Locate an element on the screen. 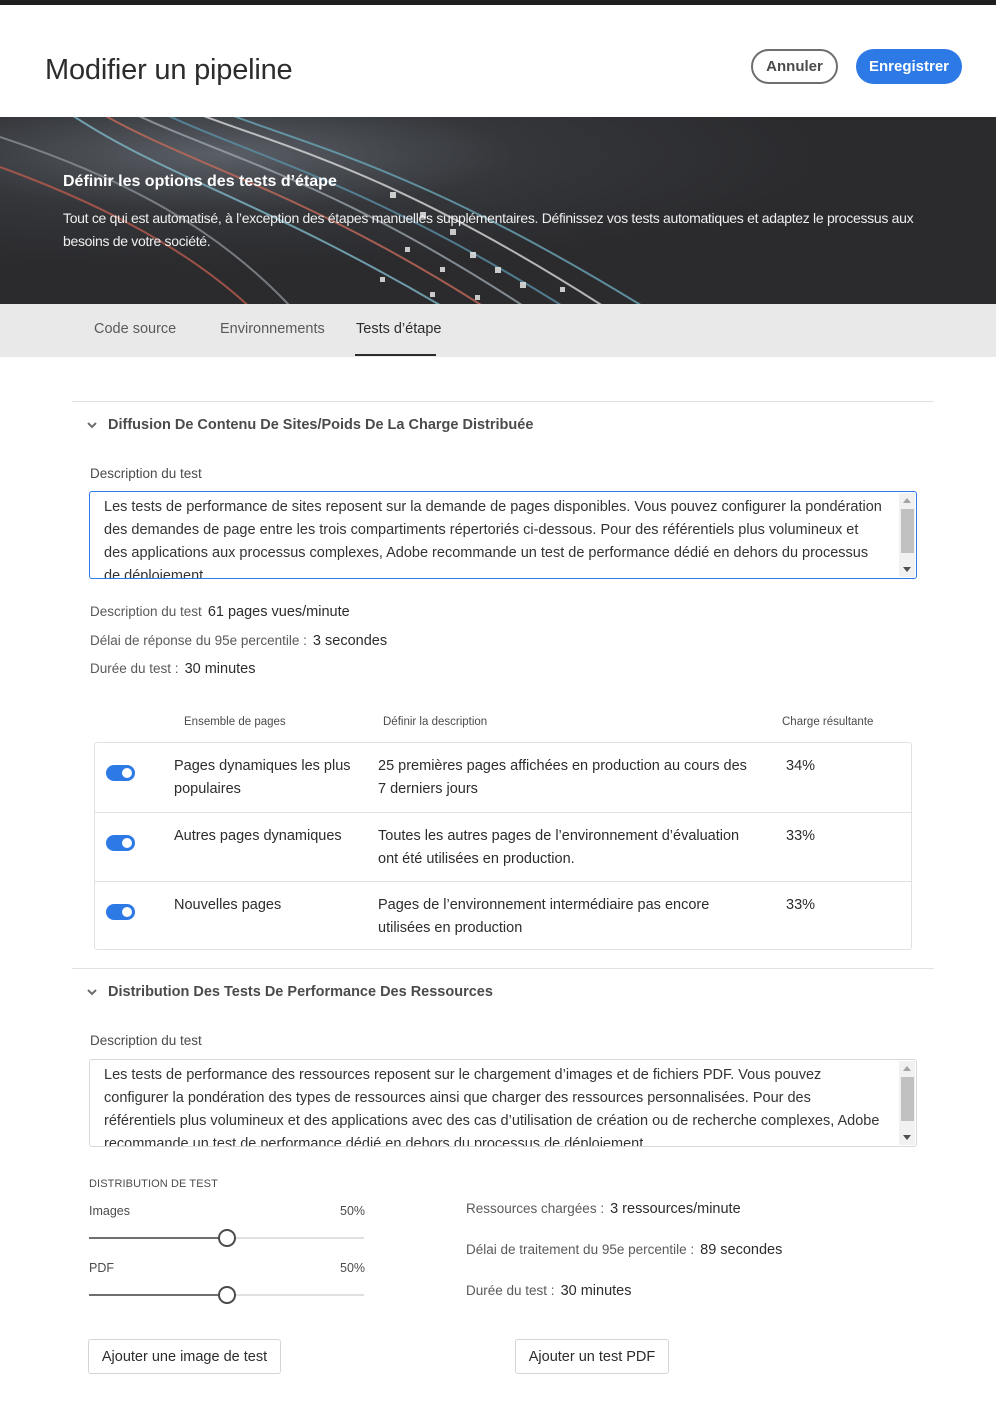  cancel-button: Annuler is located at coordinates (794, 66).